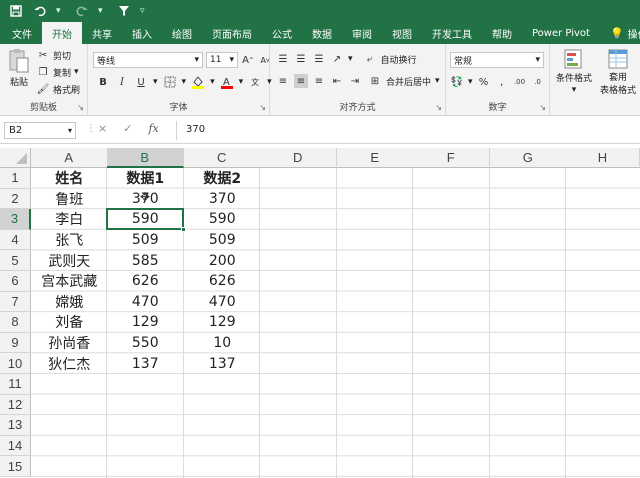 This screenshot has width=640, height=478. Describe the element at coordinates (222, 199) in the screenshot. I see `data2-cell: 370` at that location.